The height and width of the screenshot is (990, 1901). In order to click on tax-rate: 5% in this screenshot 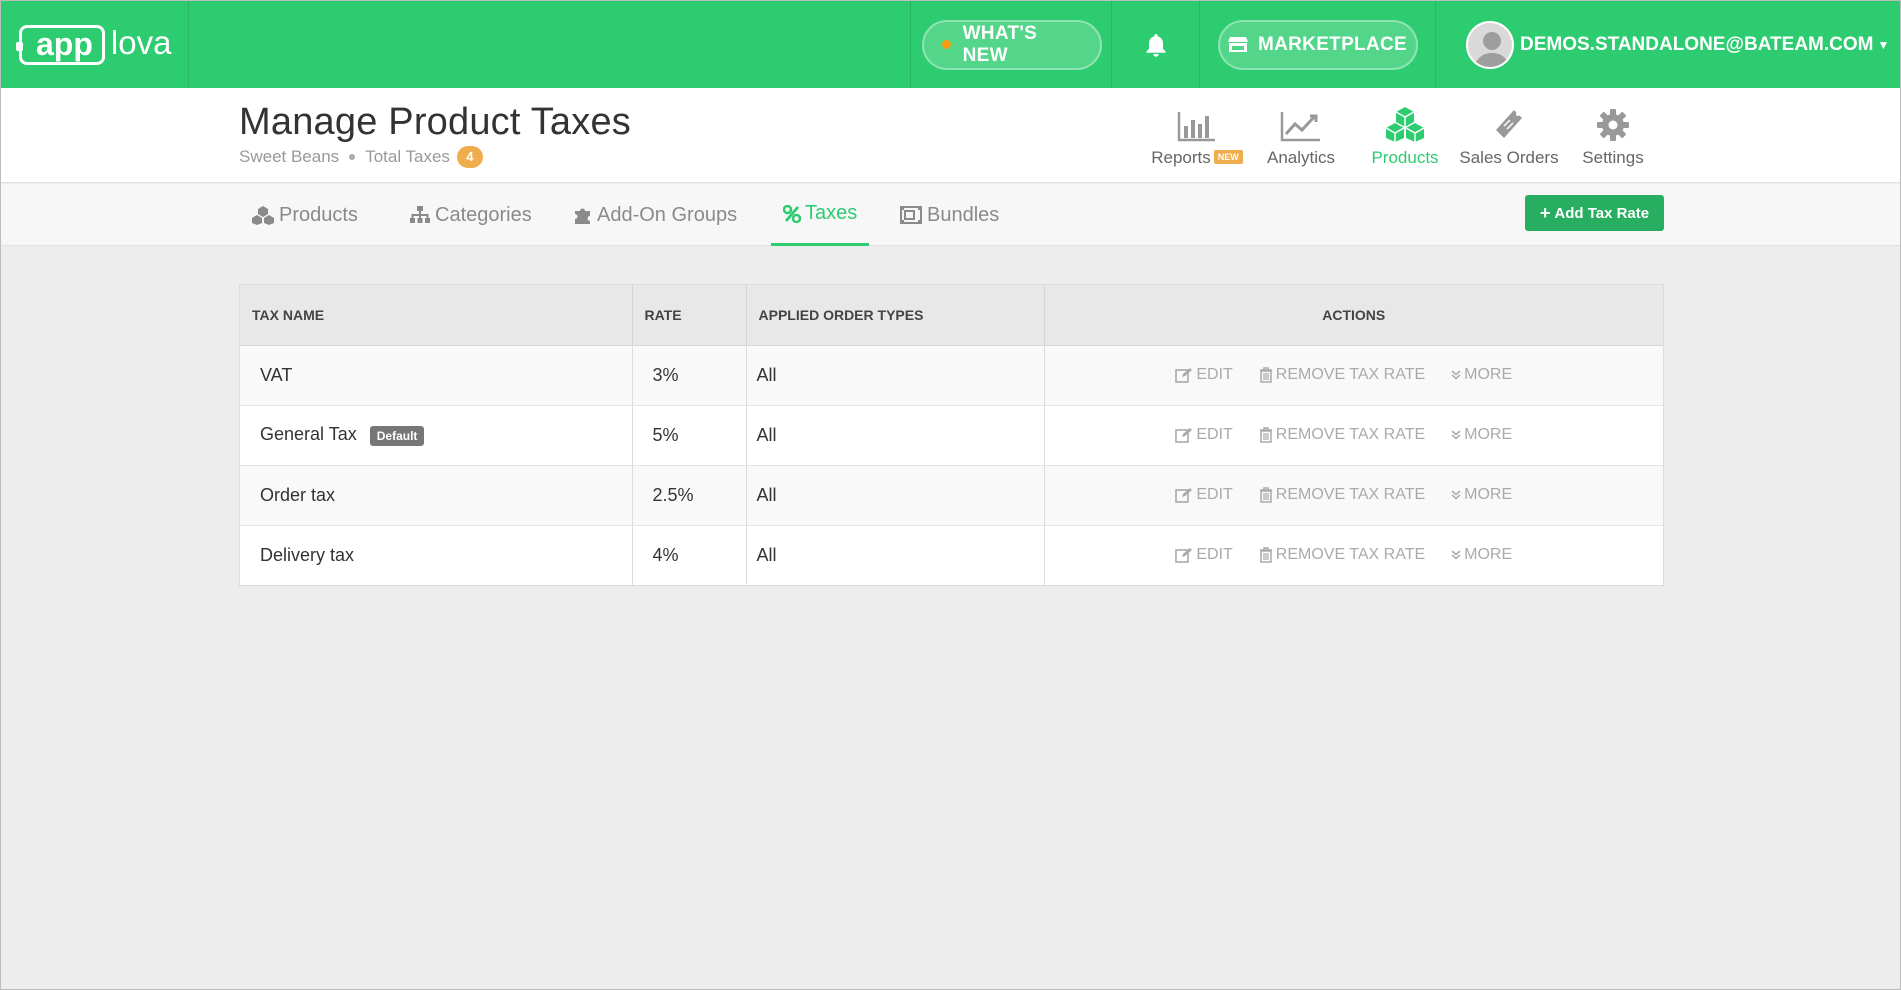, I will do `click(689, 435)`.